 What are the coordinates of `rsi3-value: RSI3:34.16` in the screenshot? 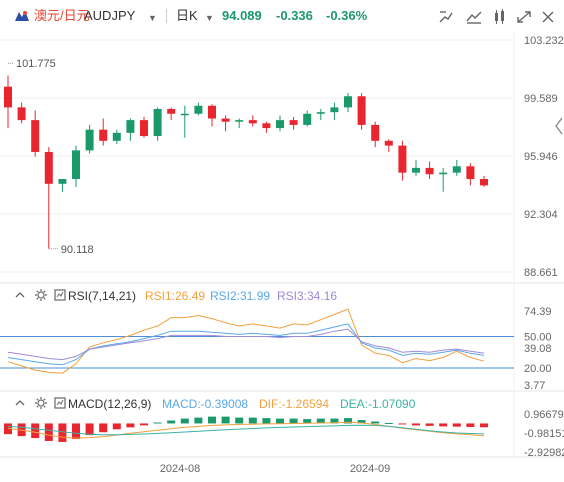 It's located at (307, 296).